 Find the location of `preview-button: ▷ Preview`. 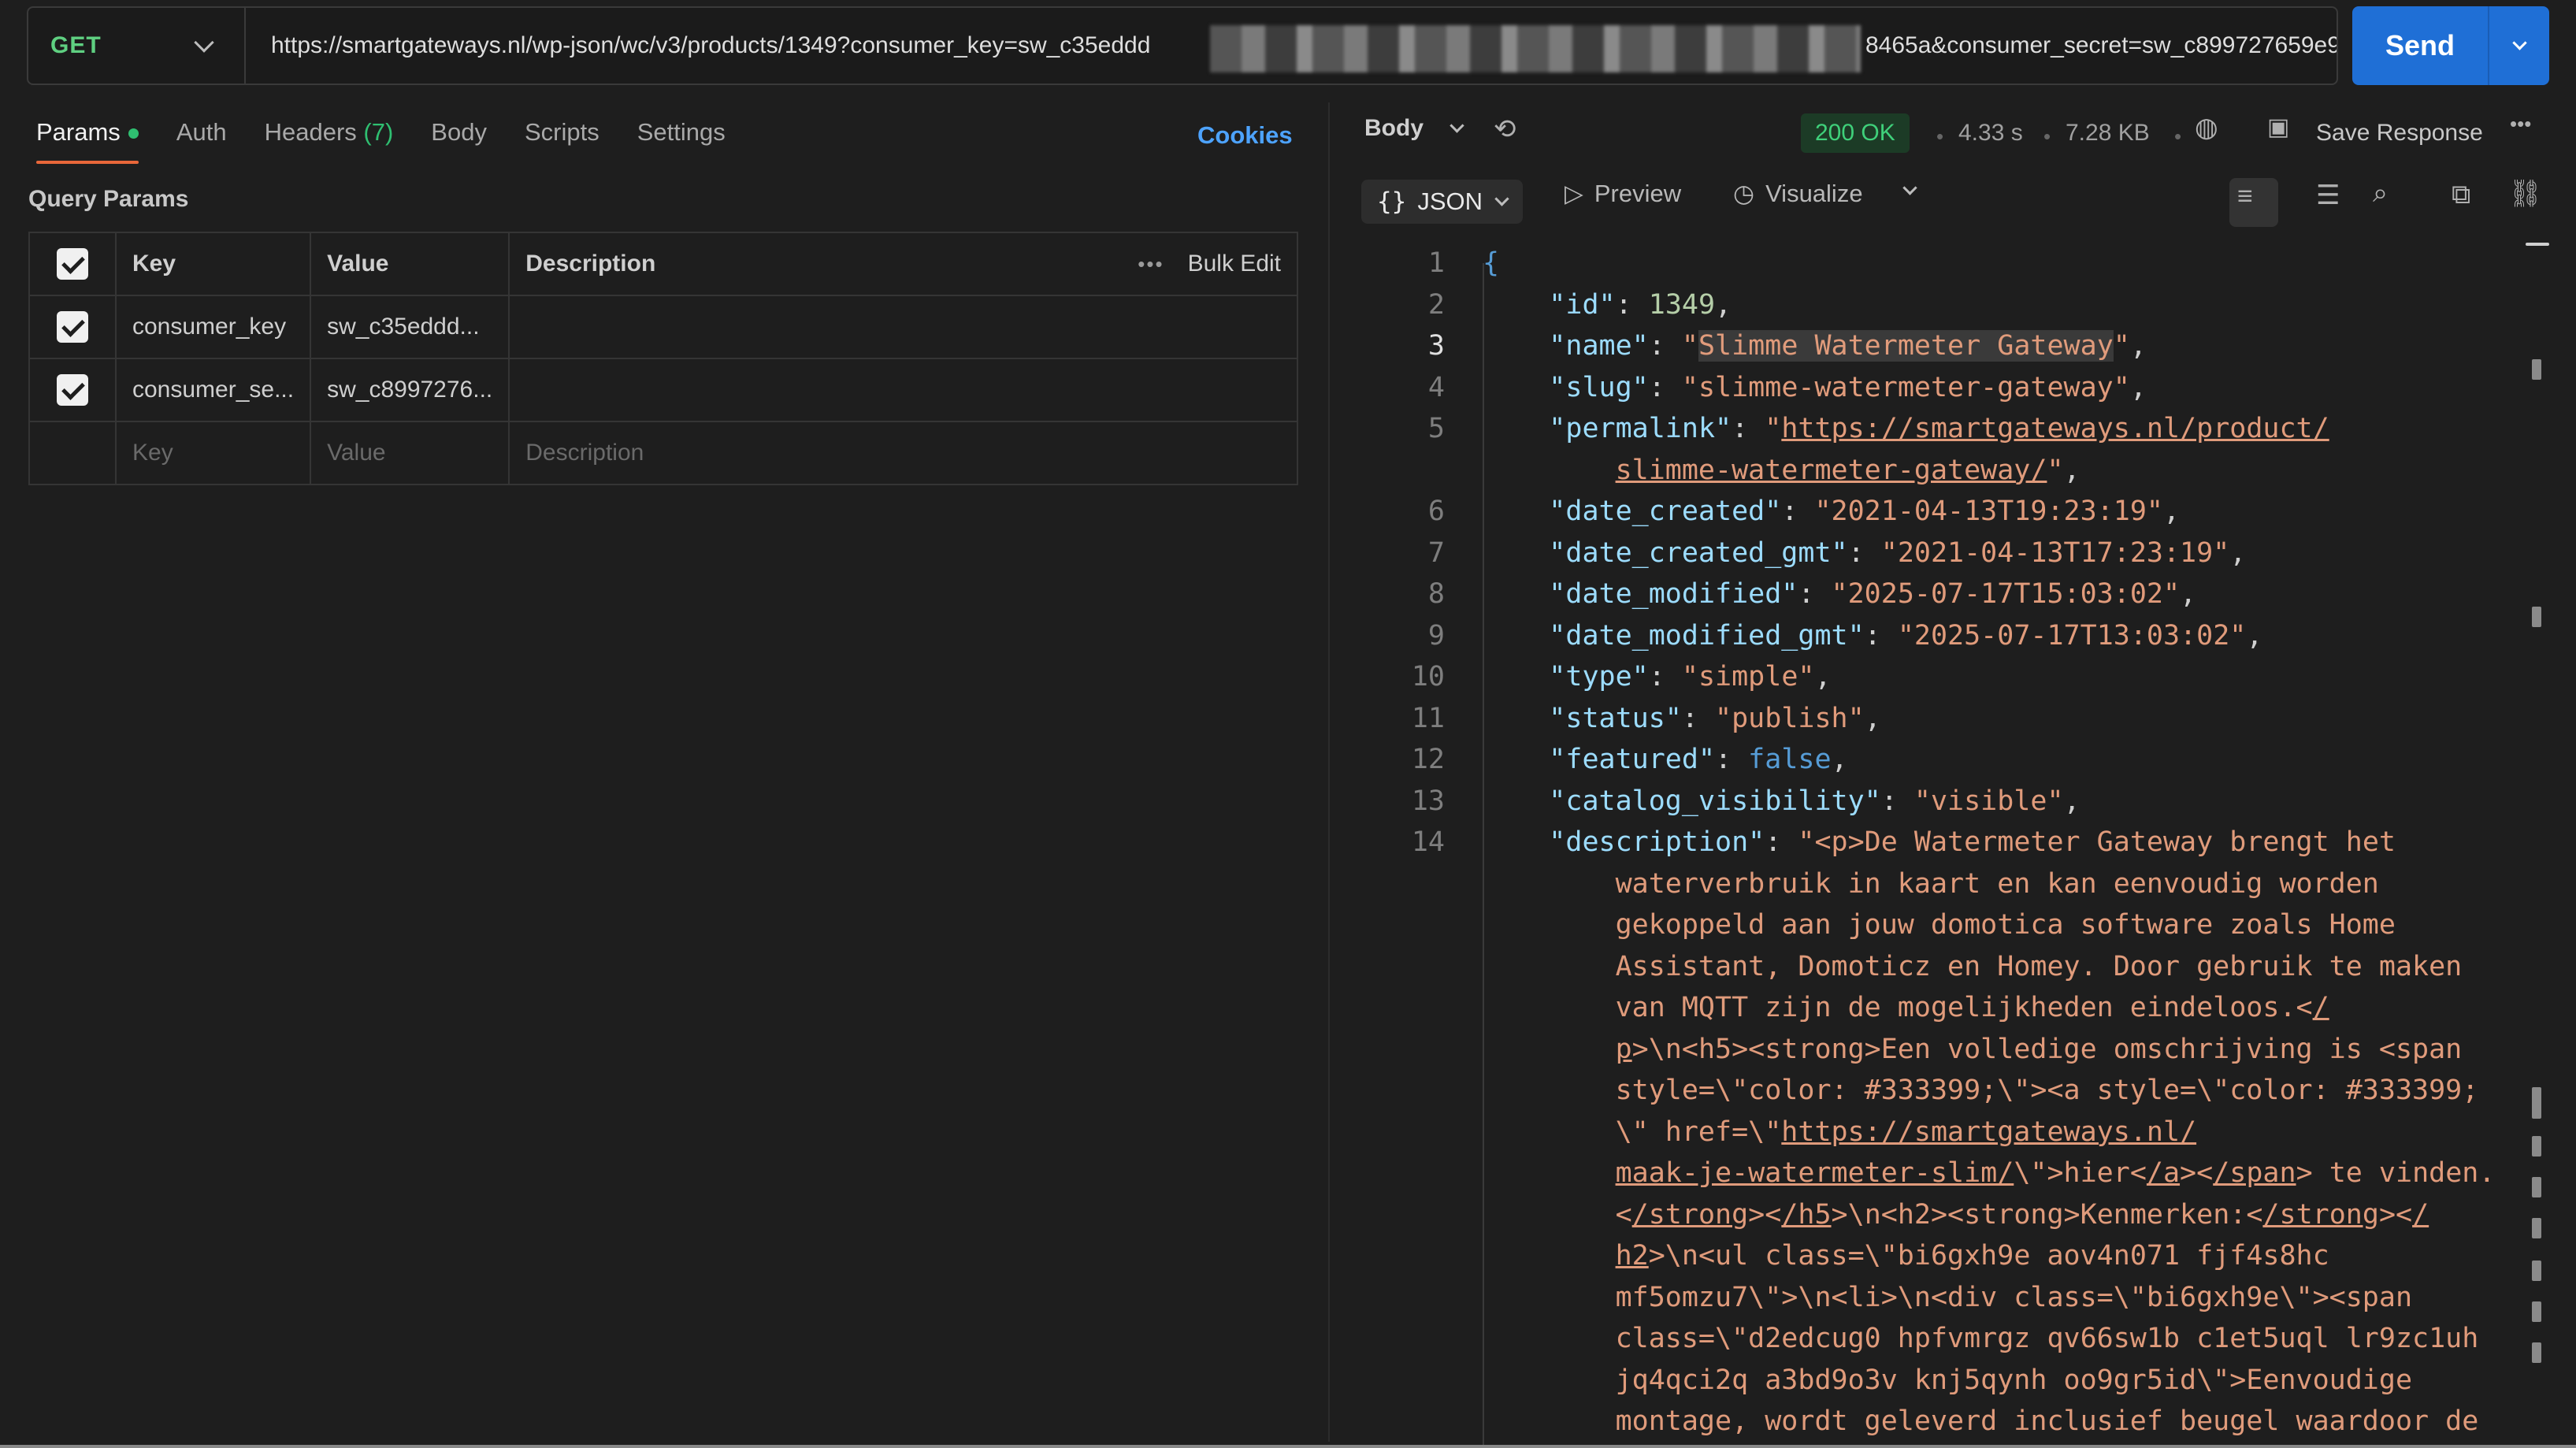

preview-button: ▷ Preview is located at coordinates (1623, 194).